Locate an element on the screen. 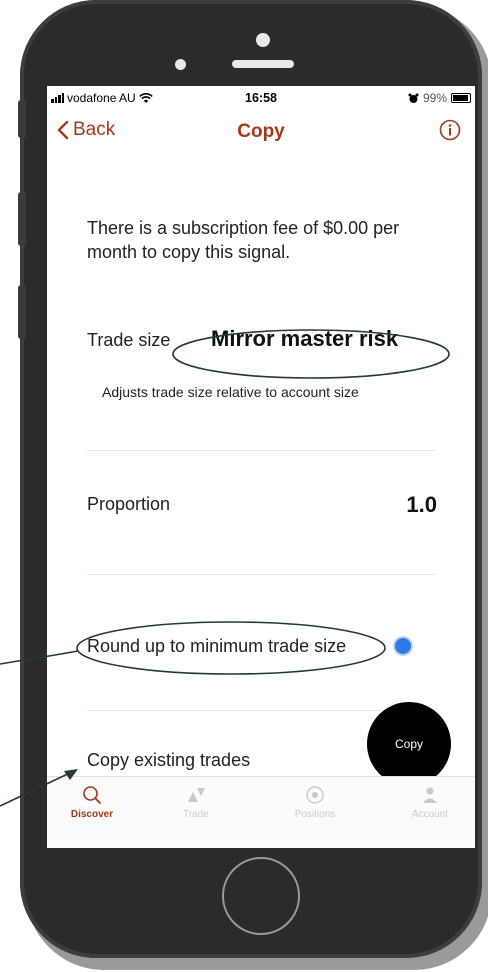 This screenshot has width=488, height=972. info-button is located at coordinates (450, 132).